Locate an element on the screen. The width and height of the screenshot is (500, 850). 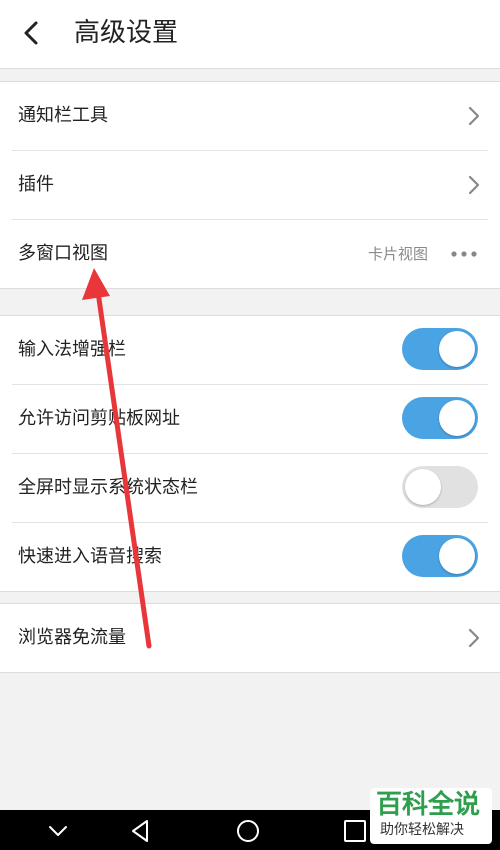
settings-row-multi-window-view: 多窗口视图 卡片视图 is located at coordinates (250, 253).